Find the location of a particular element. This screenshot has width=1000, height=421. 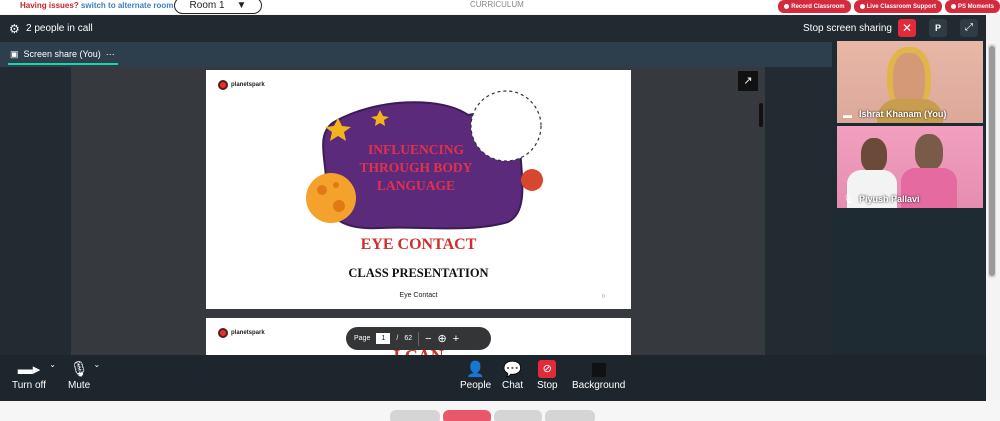

page-total: 62 is located at coordinates (408, 338).